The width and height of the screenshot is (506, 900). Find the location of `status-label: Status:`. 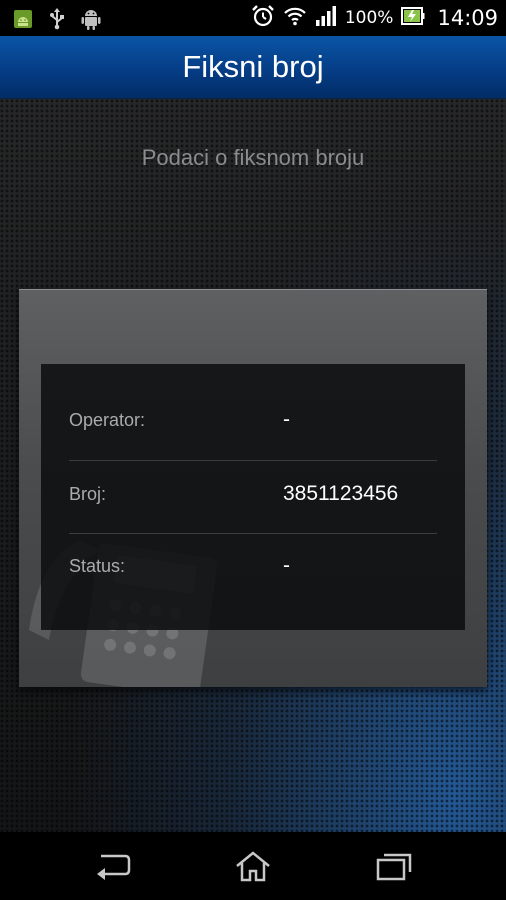

status-label: Status: is located at coordinates (97, 566).